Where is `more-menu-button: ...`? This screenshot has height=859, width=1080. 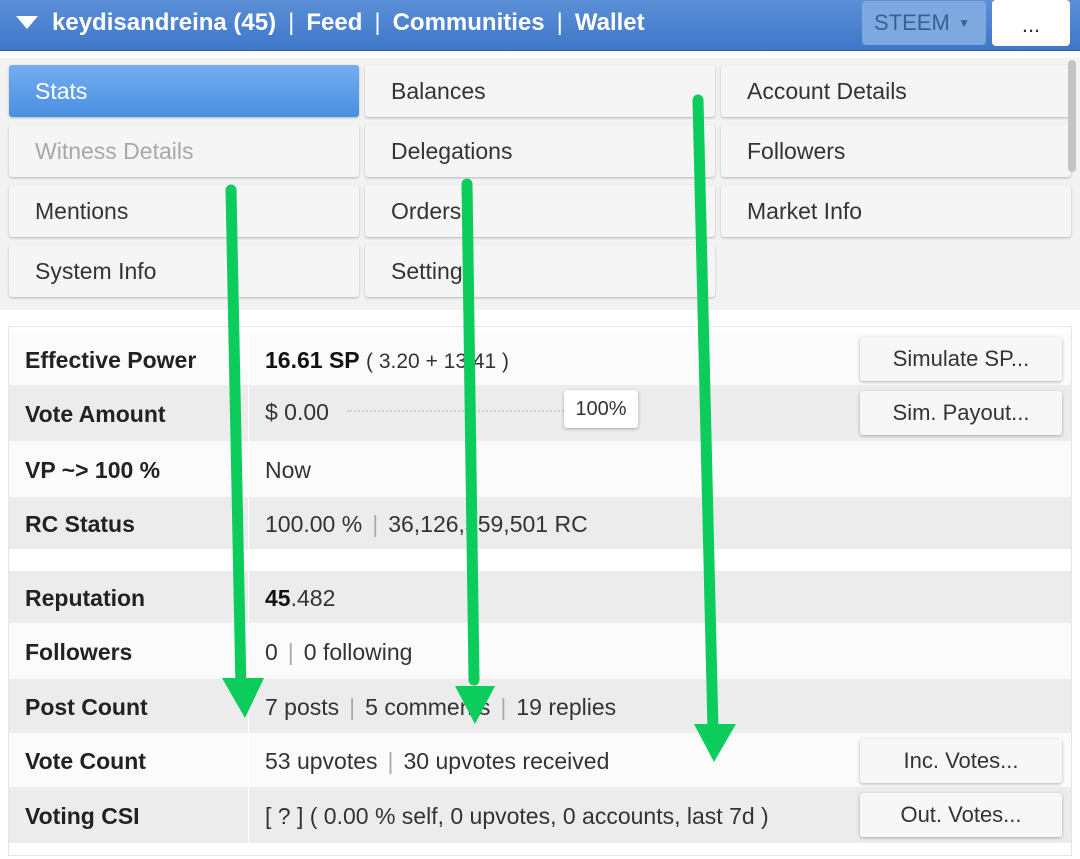
more-menu-button: ... is located at coordinates (1031, 23).